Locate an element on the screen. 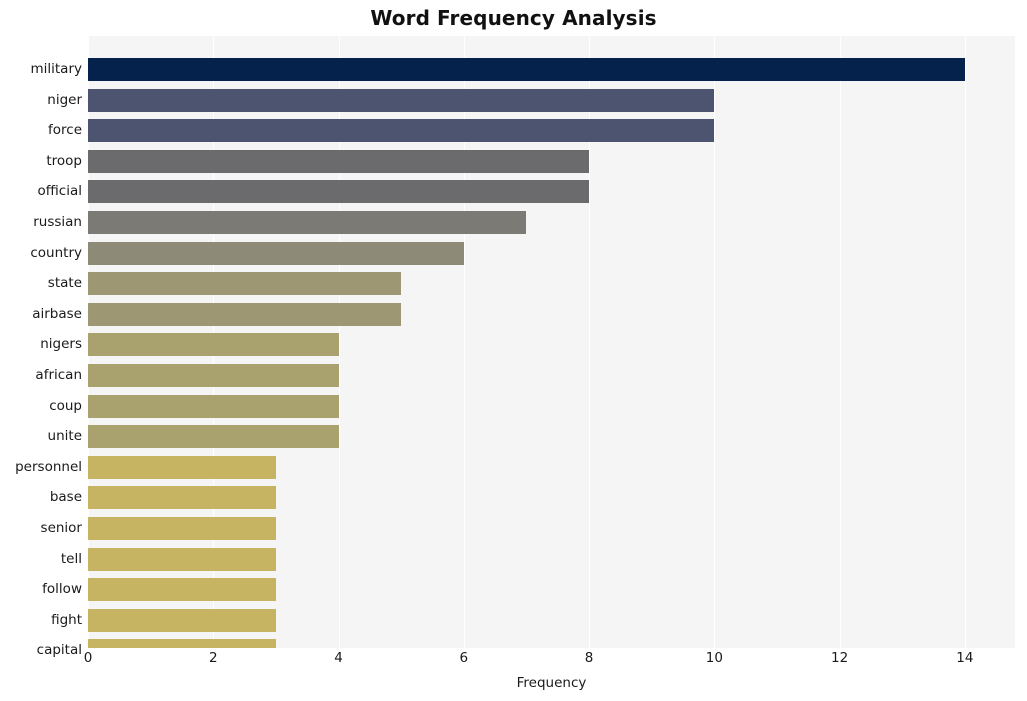  y-axis-label-state: state is located at coordinates (64, 283).